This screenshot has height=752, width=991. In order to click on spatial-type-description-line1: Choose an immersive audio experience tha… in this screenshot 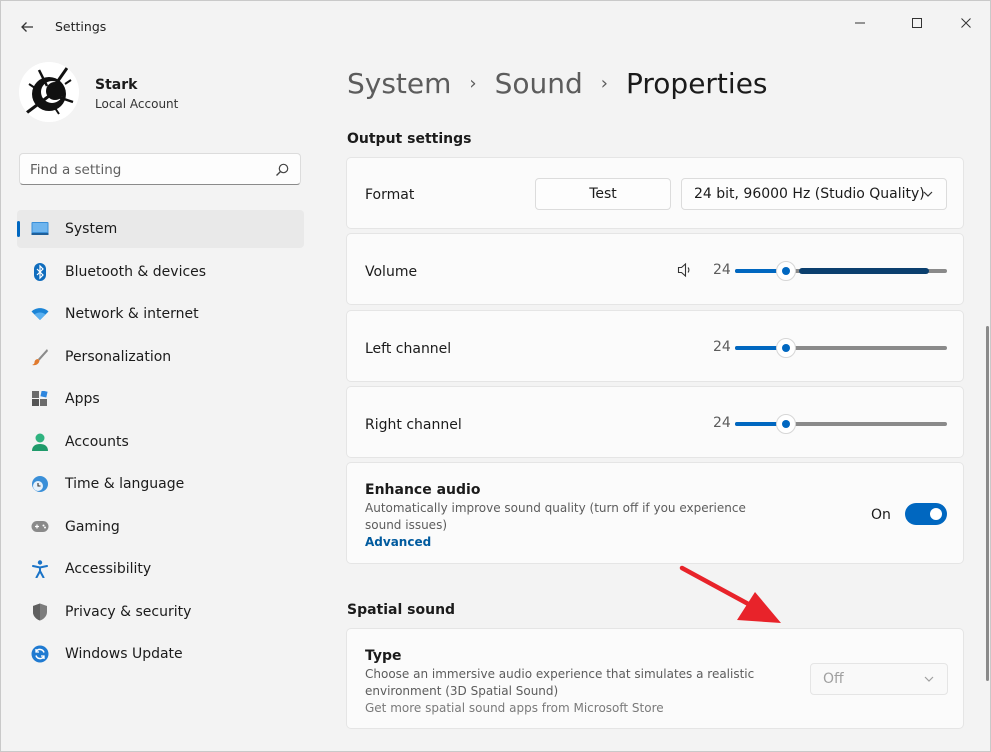, I will do `click(560, 674)`.